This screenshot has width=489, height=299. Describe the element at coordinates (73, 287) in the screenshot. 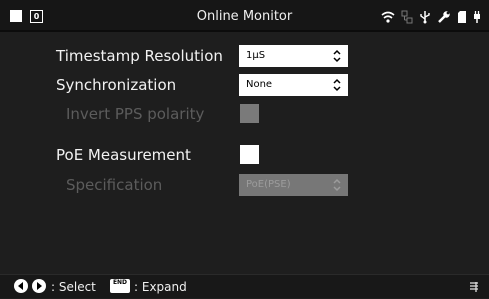

I see `select-hint: : Select` at that location.